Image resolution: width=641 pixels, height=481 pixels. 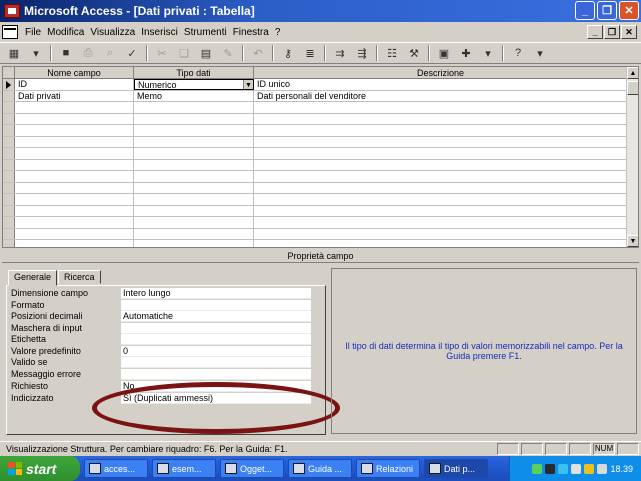 What do you see at coordinates (65, 32) in the screenshot?
I see `menu-modifica: Modifica` at bounding box center [65, 32].